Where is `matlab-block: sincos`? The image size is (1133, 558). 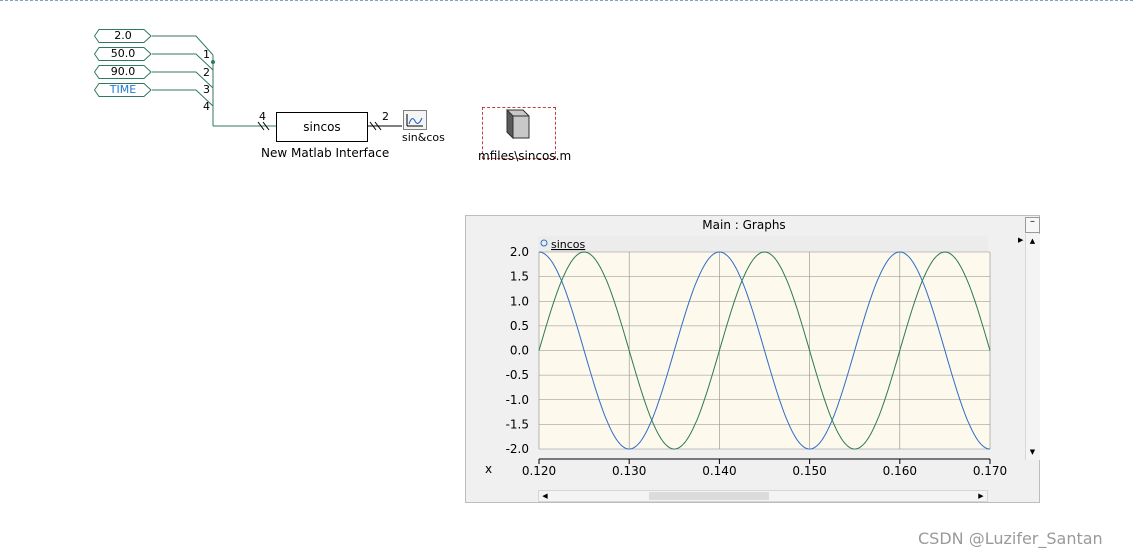
matlab-block: sincos is located at coordinates (322, 127).